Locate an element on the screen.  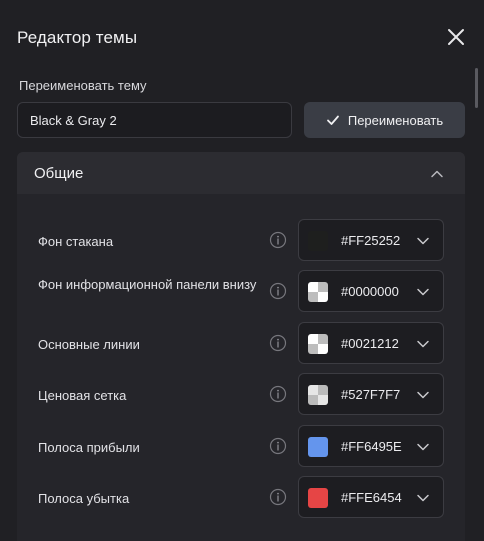
color-picker-dropdown: #527F7F7 is located at coordinates (371, 394).